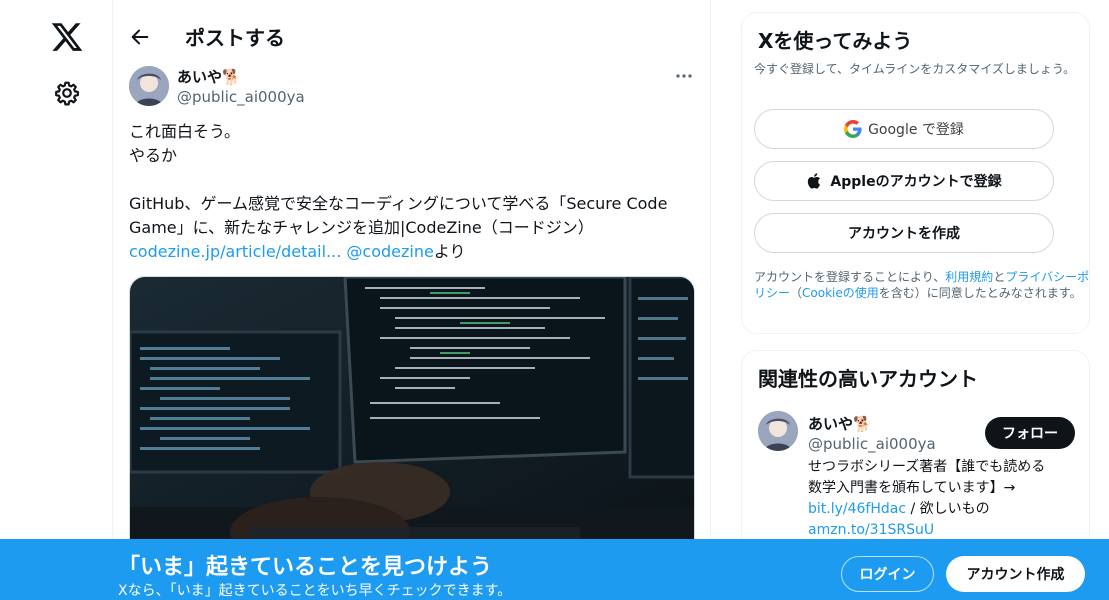 The image size is (1109, 600). I want to click on terms-prefix: アカウントを登録することにより、, so click(850, 277).